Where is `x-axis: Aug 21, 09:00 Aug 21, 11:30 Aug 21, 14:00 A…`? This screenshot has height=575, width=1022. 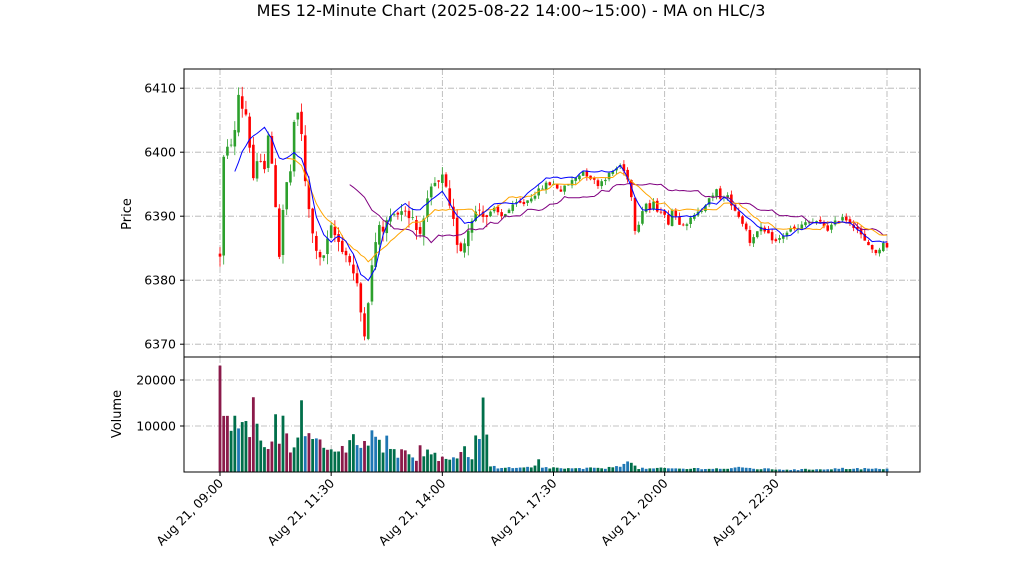
x-axis: Aug 21, 09:00 Aug 21, 11:30 Aug 21, 14:00 A… is located at coordinates (520, 510).